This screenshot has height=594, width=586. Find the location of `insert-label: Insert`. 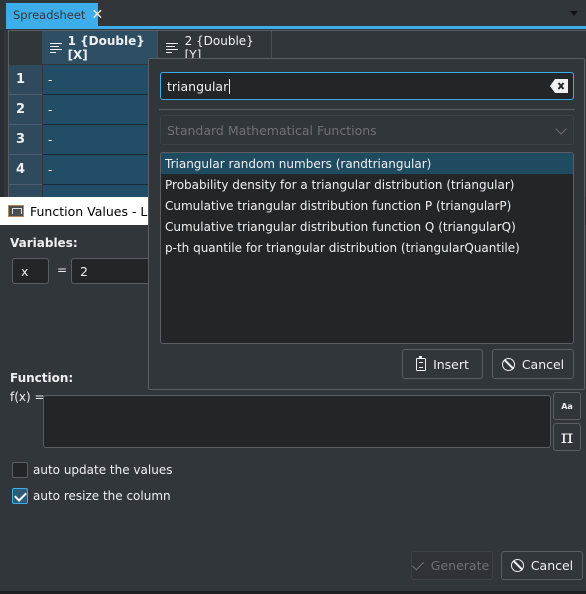

insert-label: Insert is located at coordinates (451, 364).